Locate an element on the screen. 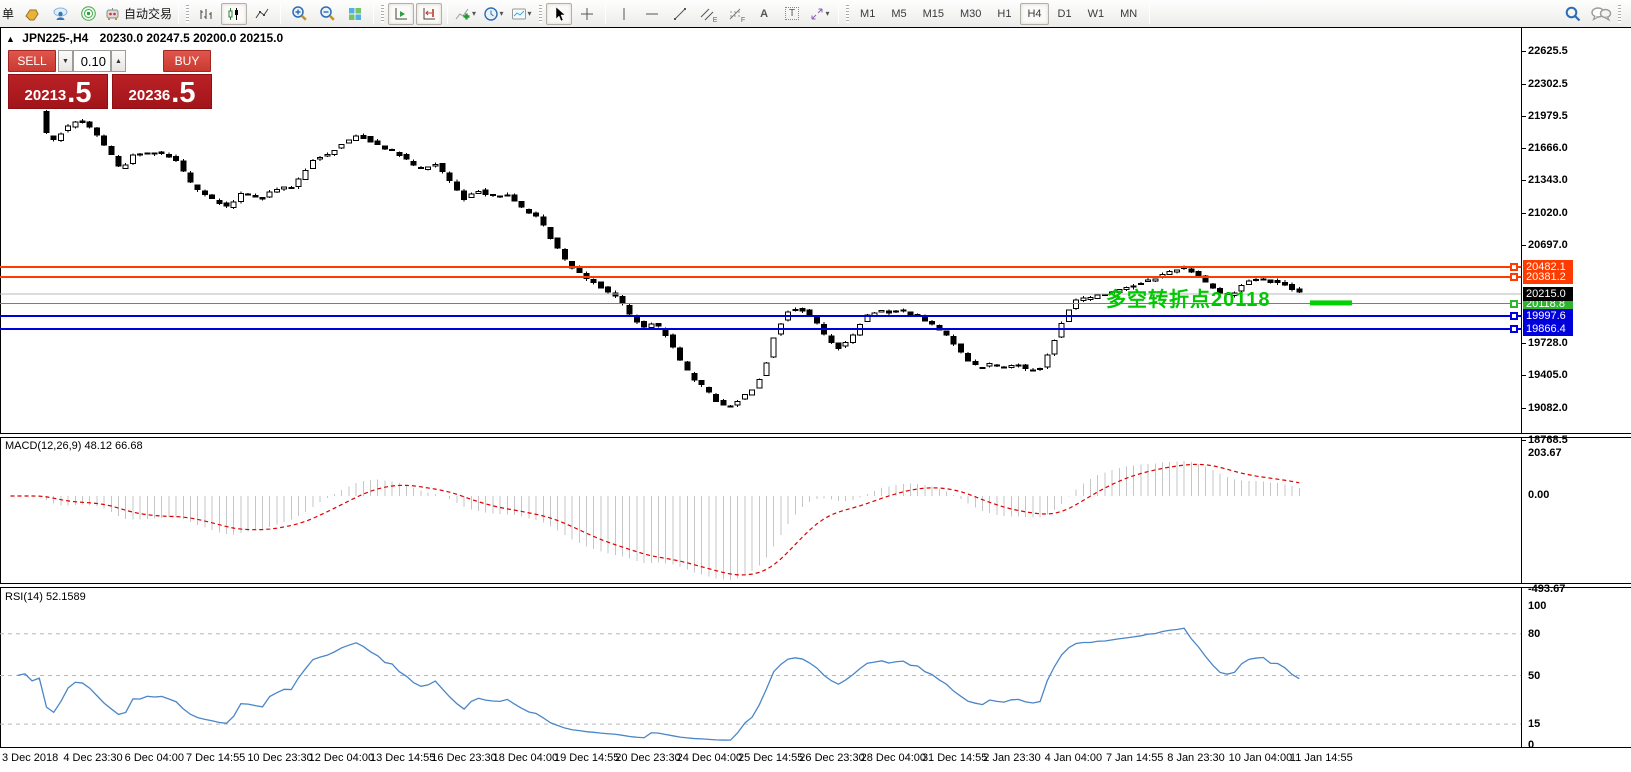 Image resolution: width=1631 pixels, height=772 pixels. text-label-tool-icon: T is located at coordinates (792, 14).